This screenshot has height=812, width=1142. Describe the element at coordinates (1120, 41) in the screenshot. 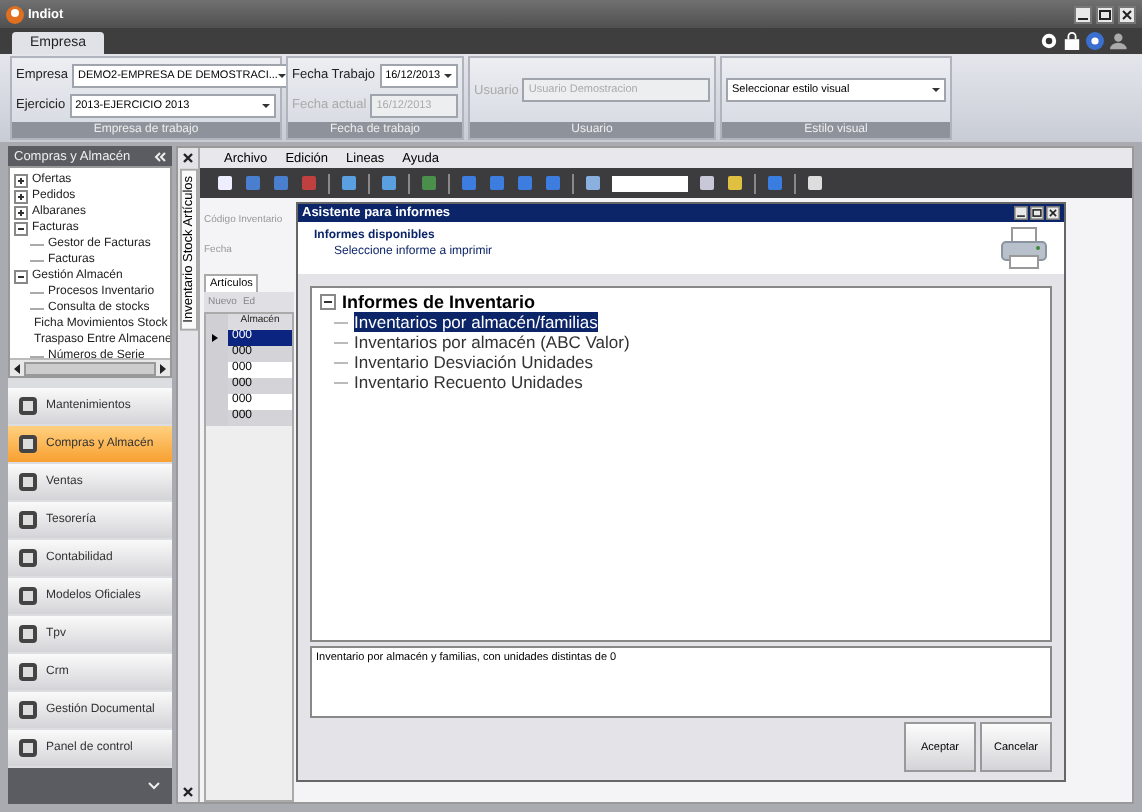

I see `user-icon` at that location.